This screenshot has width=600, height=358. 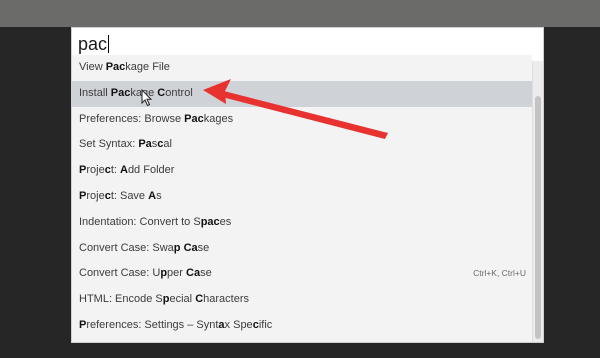 What do you see at coordinates (145, 144) in the screenshot?
I see `match-highlight: Pa` at bounding box center [145, 144].